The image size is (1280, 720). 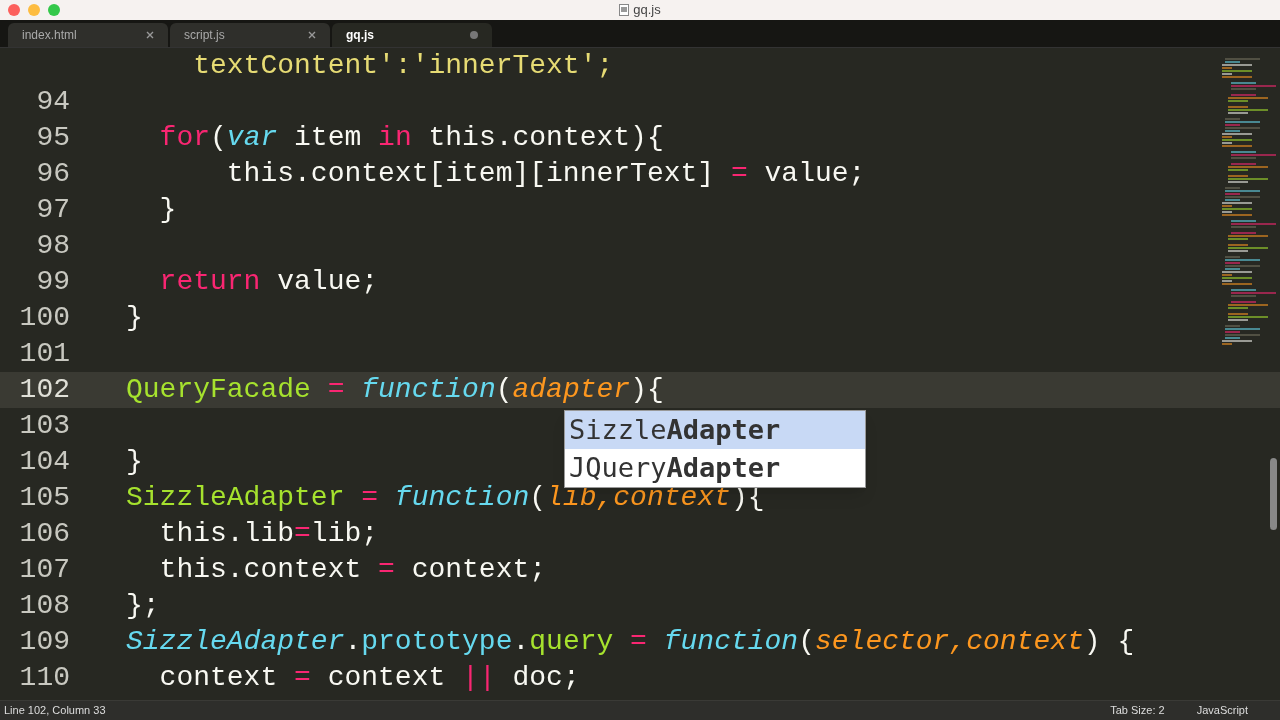 I want to click on minimize-window-icon, so click(x=34, y=10).